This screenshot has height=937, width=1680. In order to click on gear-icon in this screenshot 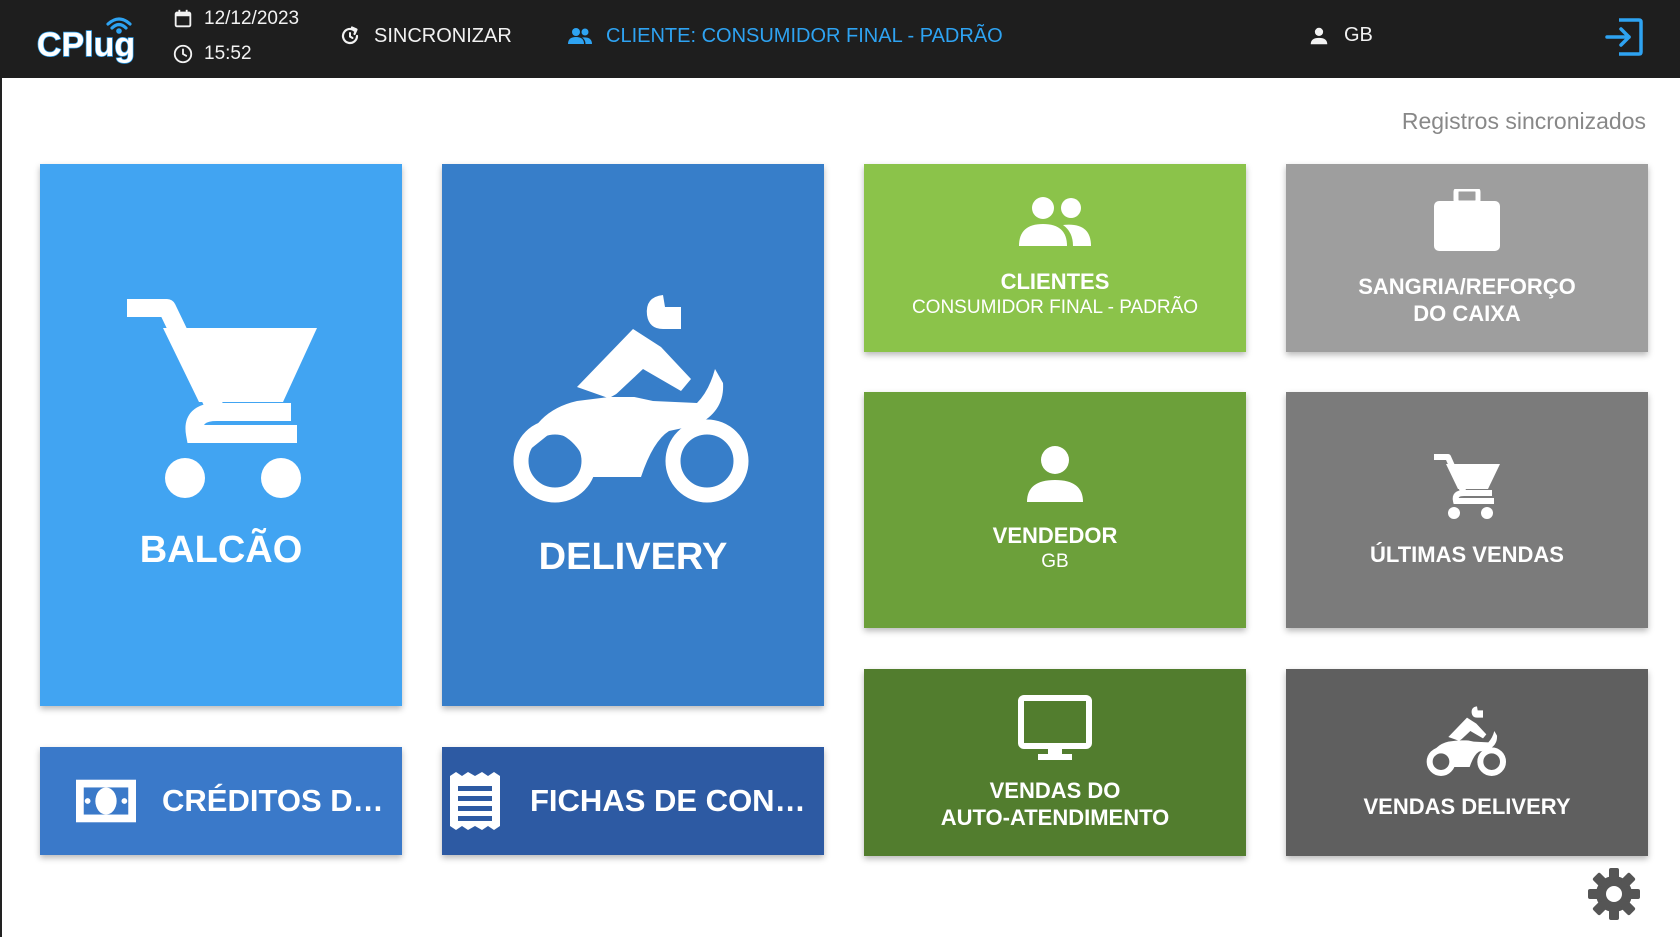, I will do `click(1614, 894)`.